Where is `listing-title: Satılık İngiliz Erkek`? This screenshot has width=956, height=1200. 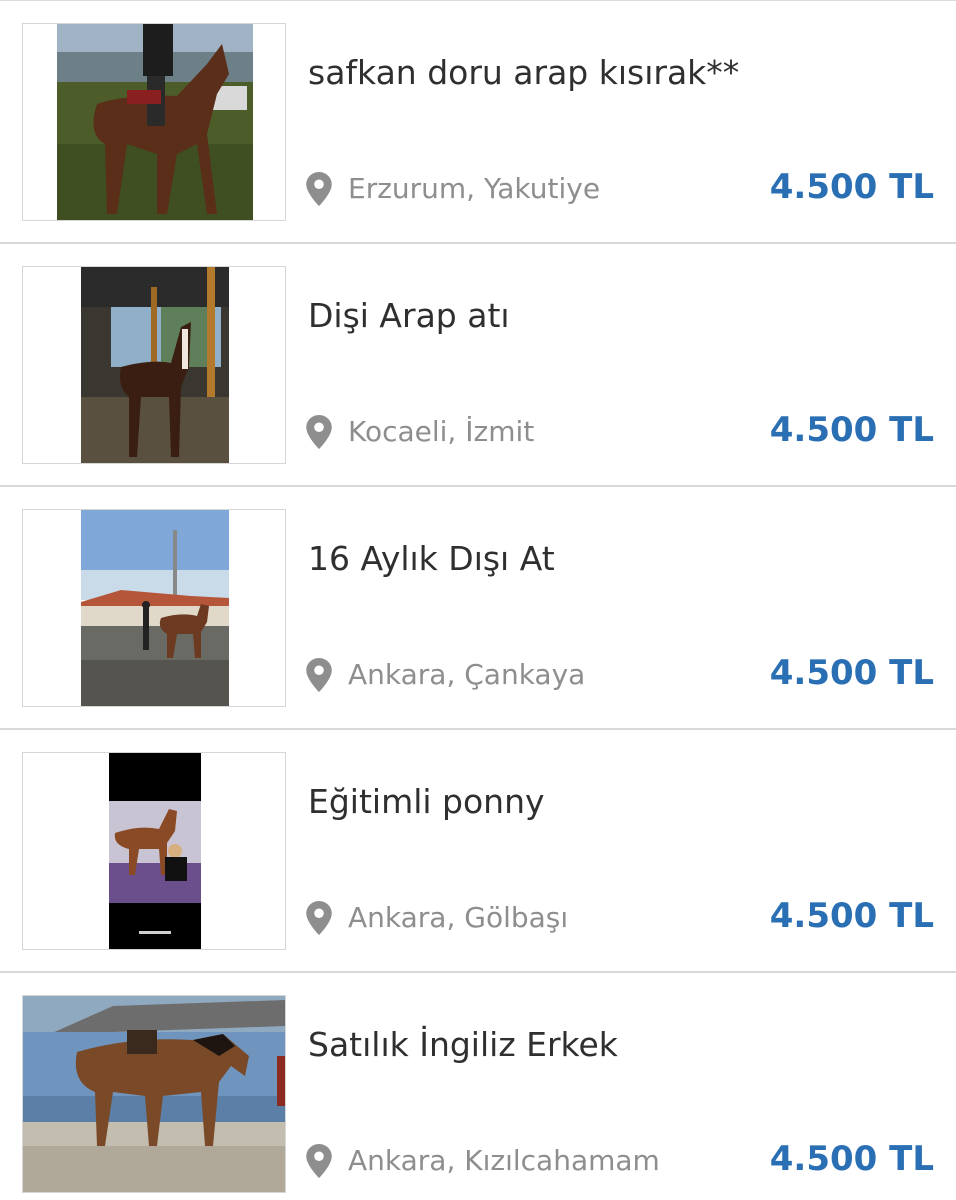
listing-title: Satılık İngiliz Erkek is located at coordinates (463, 1045).